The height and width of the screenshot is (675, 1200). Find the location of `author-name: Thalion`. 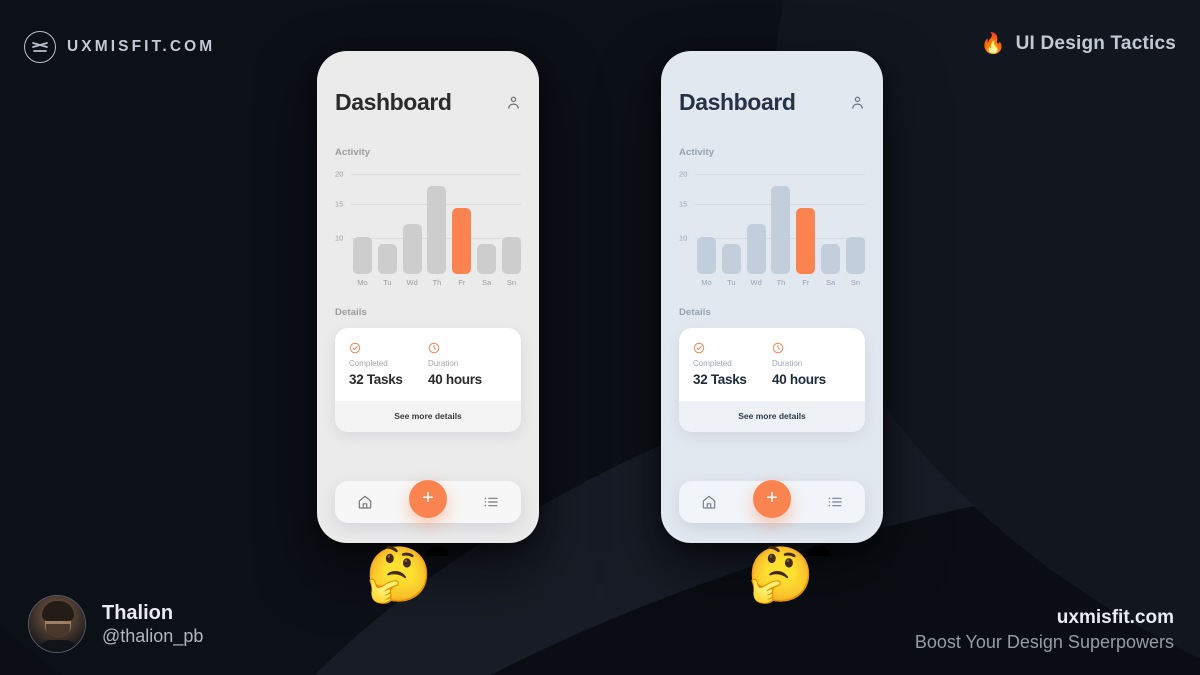

author-name: Thalion is located at coordinates (138, 612).